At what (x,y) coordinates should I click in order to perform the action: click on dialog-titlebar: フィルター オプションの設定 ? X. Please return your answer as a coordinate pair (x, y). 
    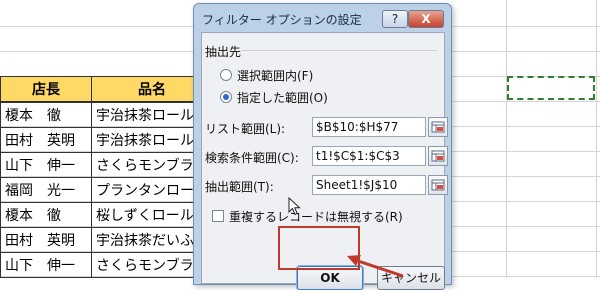
    Looking at the image, I should click on (322, 18).